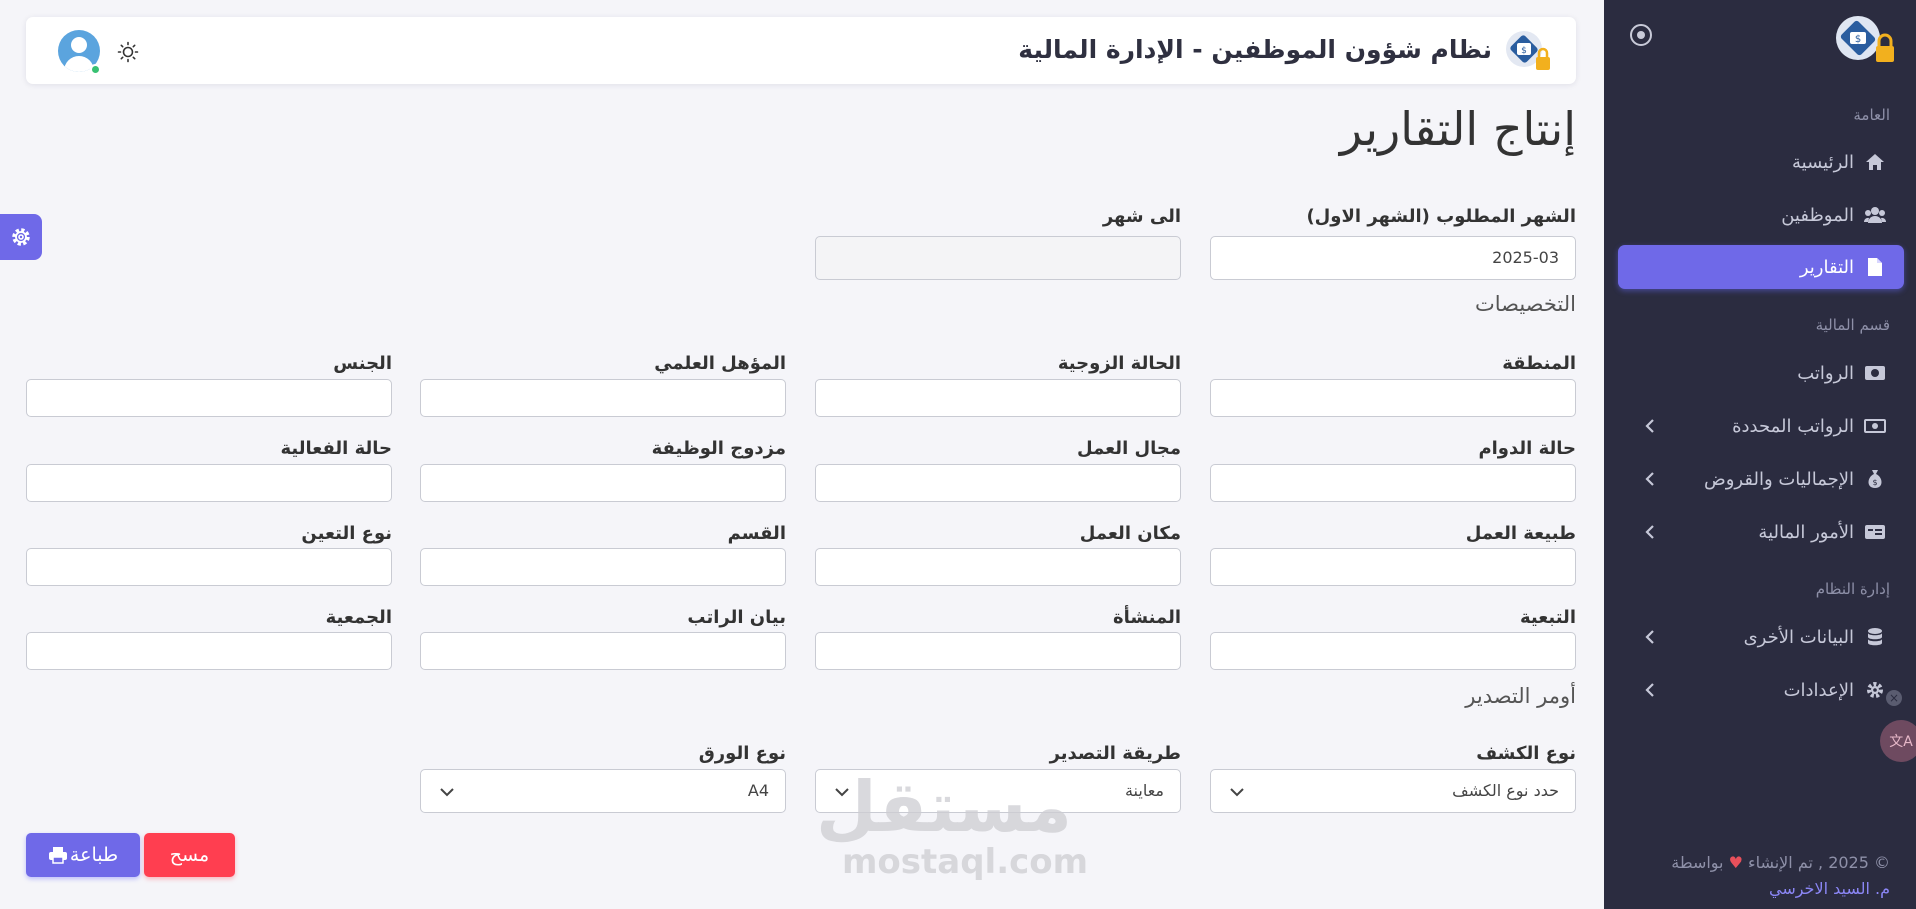  What do you see at coordinates (1144, 790) in the screenshot?
I see `export-method-value: معاينة` at bounding box center [1144, 790].